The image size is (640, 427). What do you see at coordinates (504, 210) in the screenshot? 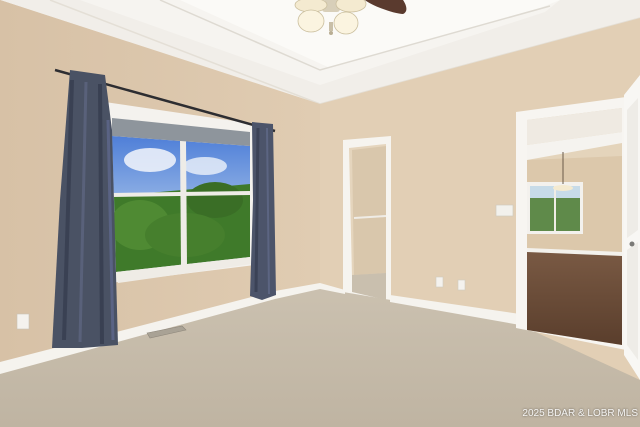
I see `light-switch-icon` at bounding box center [504, 210].